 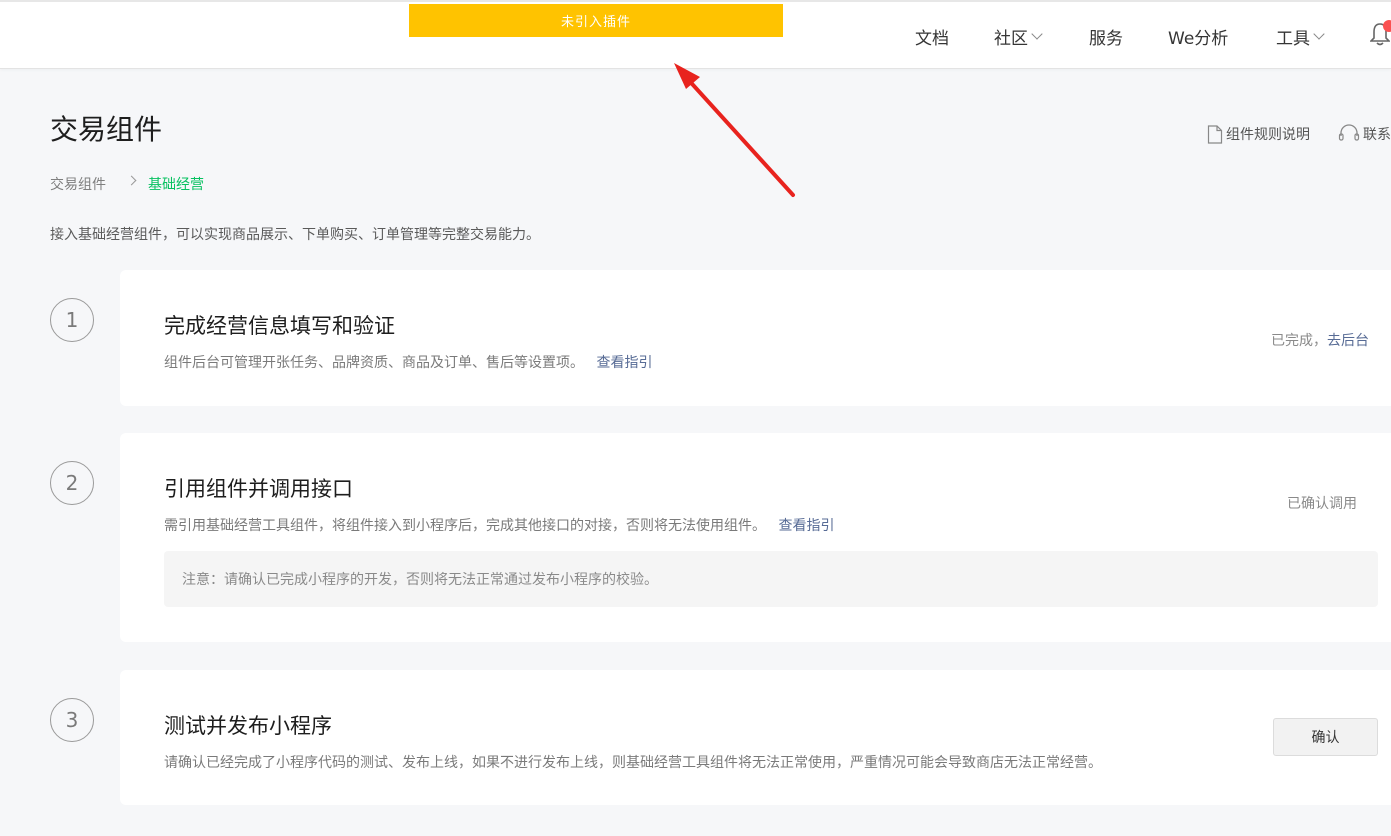 I want to click on step-description-text: 组件后台可管理开张任务、品牌资质、商品及订单、售后等设置项。, so click(x=374, y=363).